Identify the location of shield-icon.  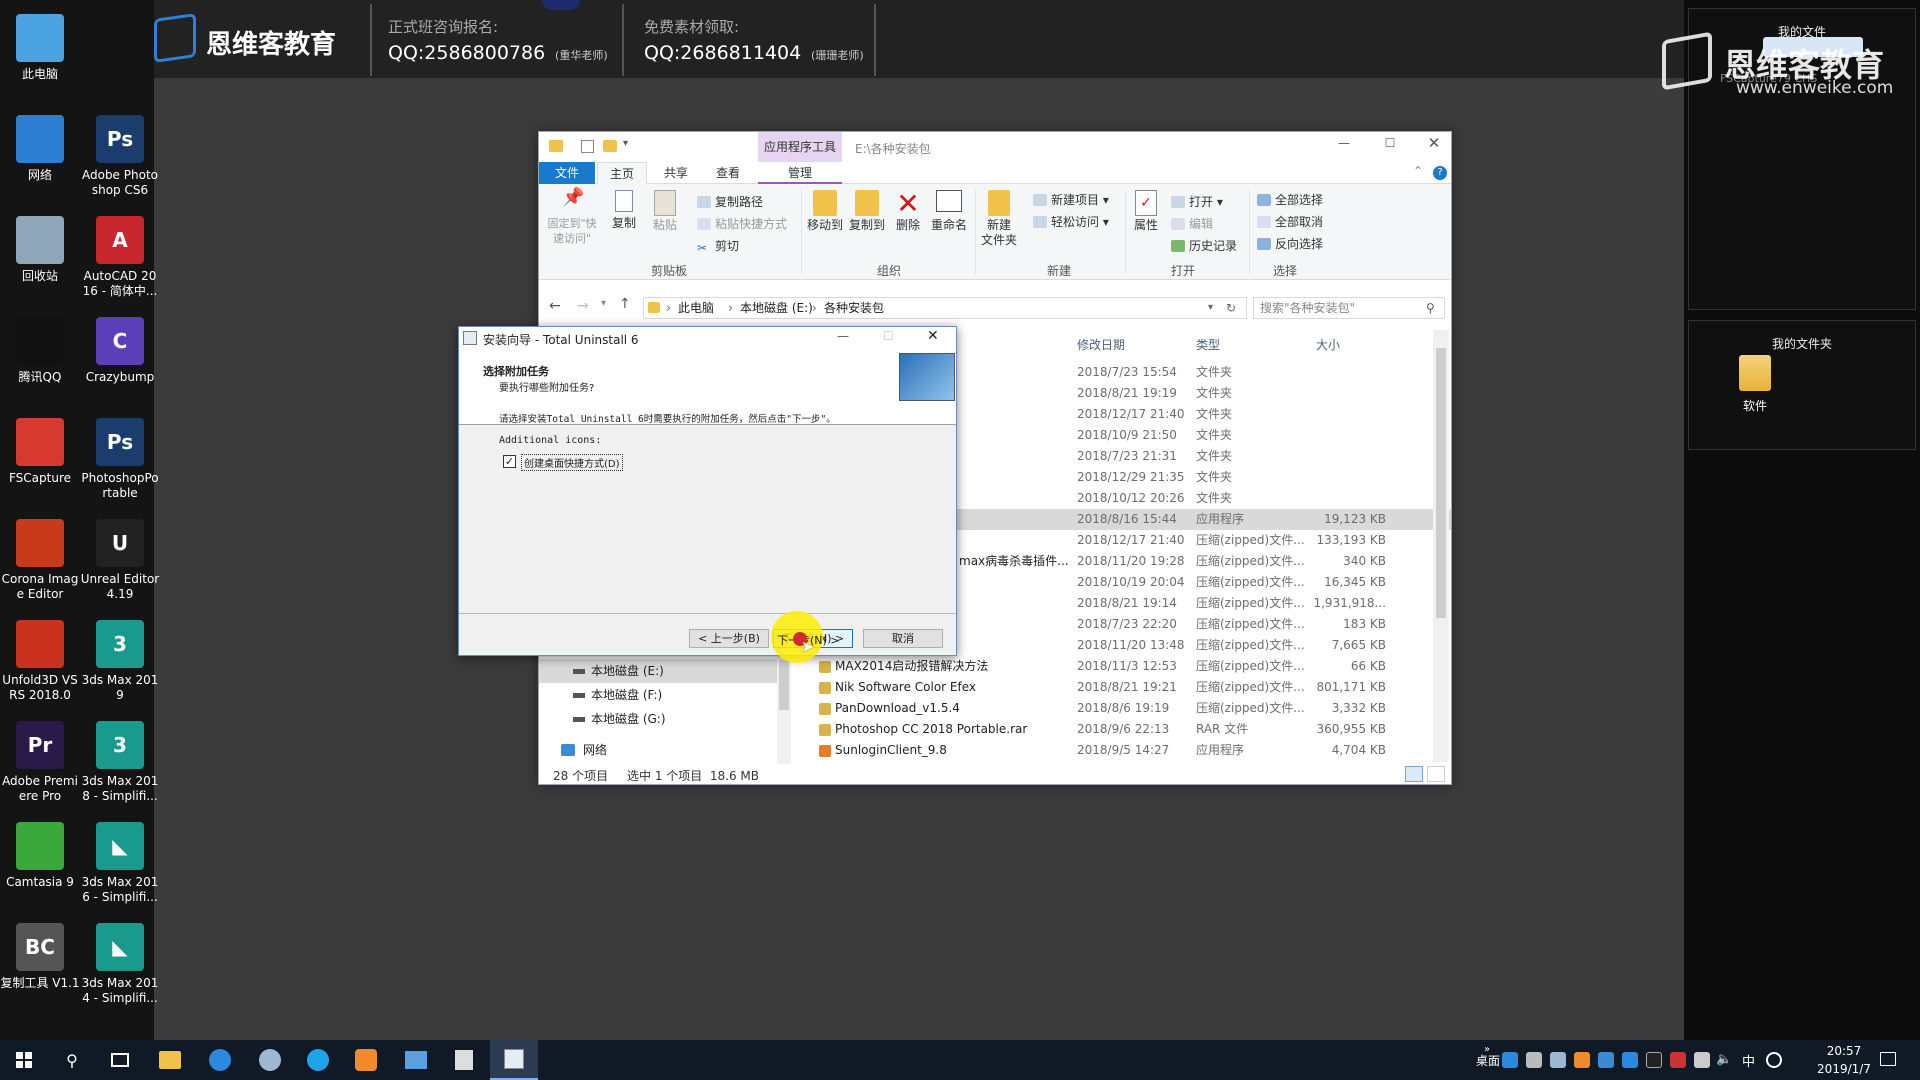
(1606, 1060).